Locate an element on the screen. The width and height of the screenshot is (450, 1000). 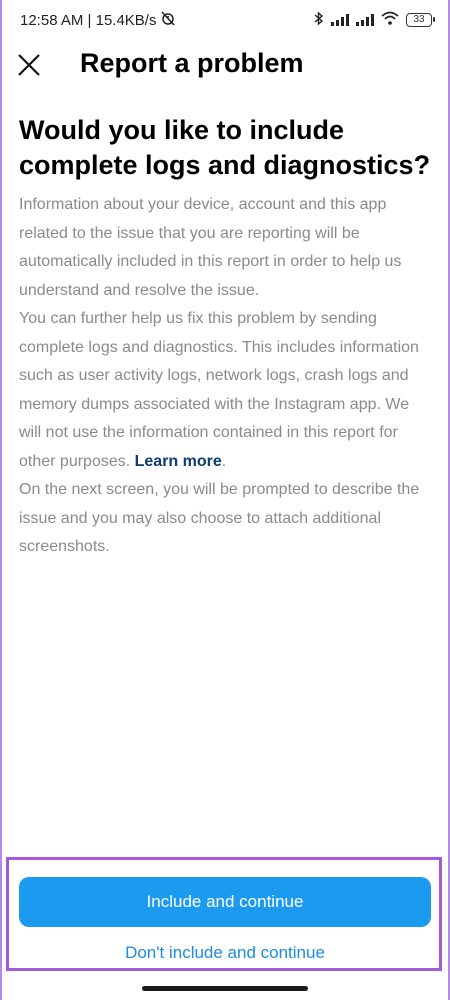
status-left: 12:58 AM | 15.4KB/s is located at coordinates (98, 20).